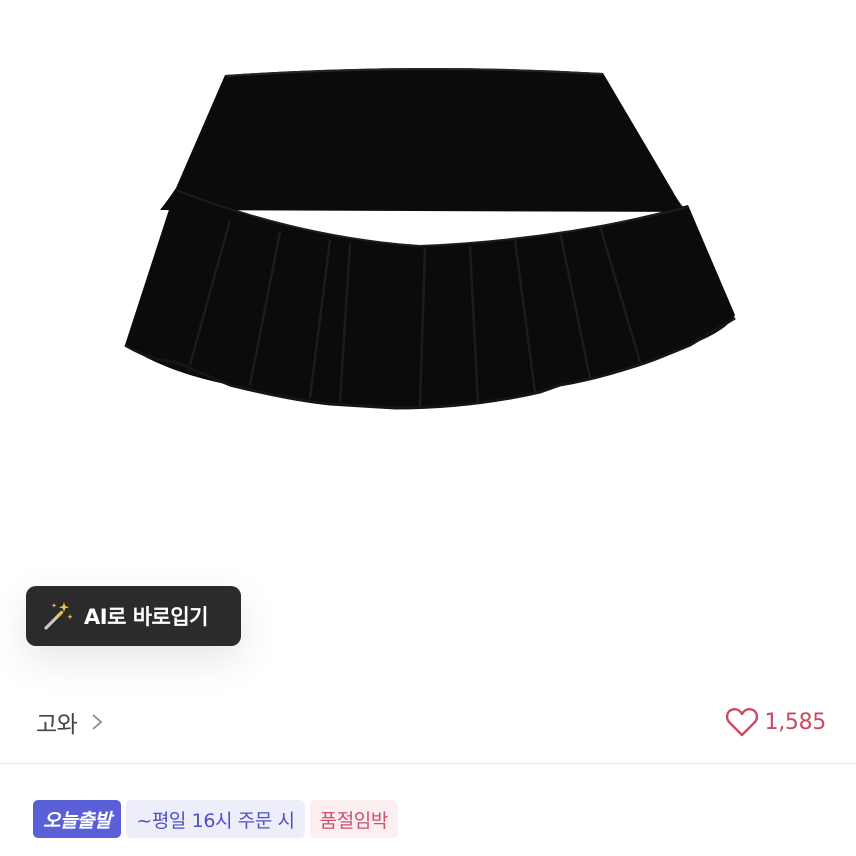  I want to click on shop-link: 고와, so click(69, 722).